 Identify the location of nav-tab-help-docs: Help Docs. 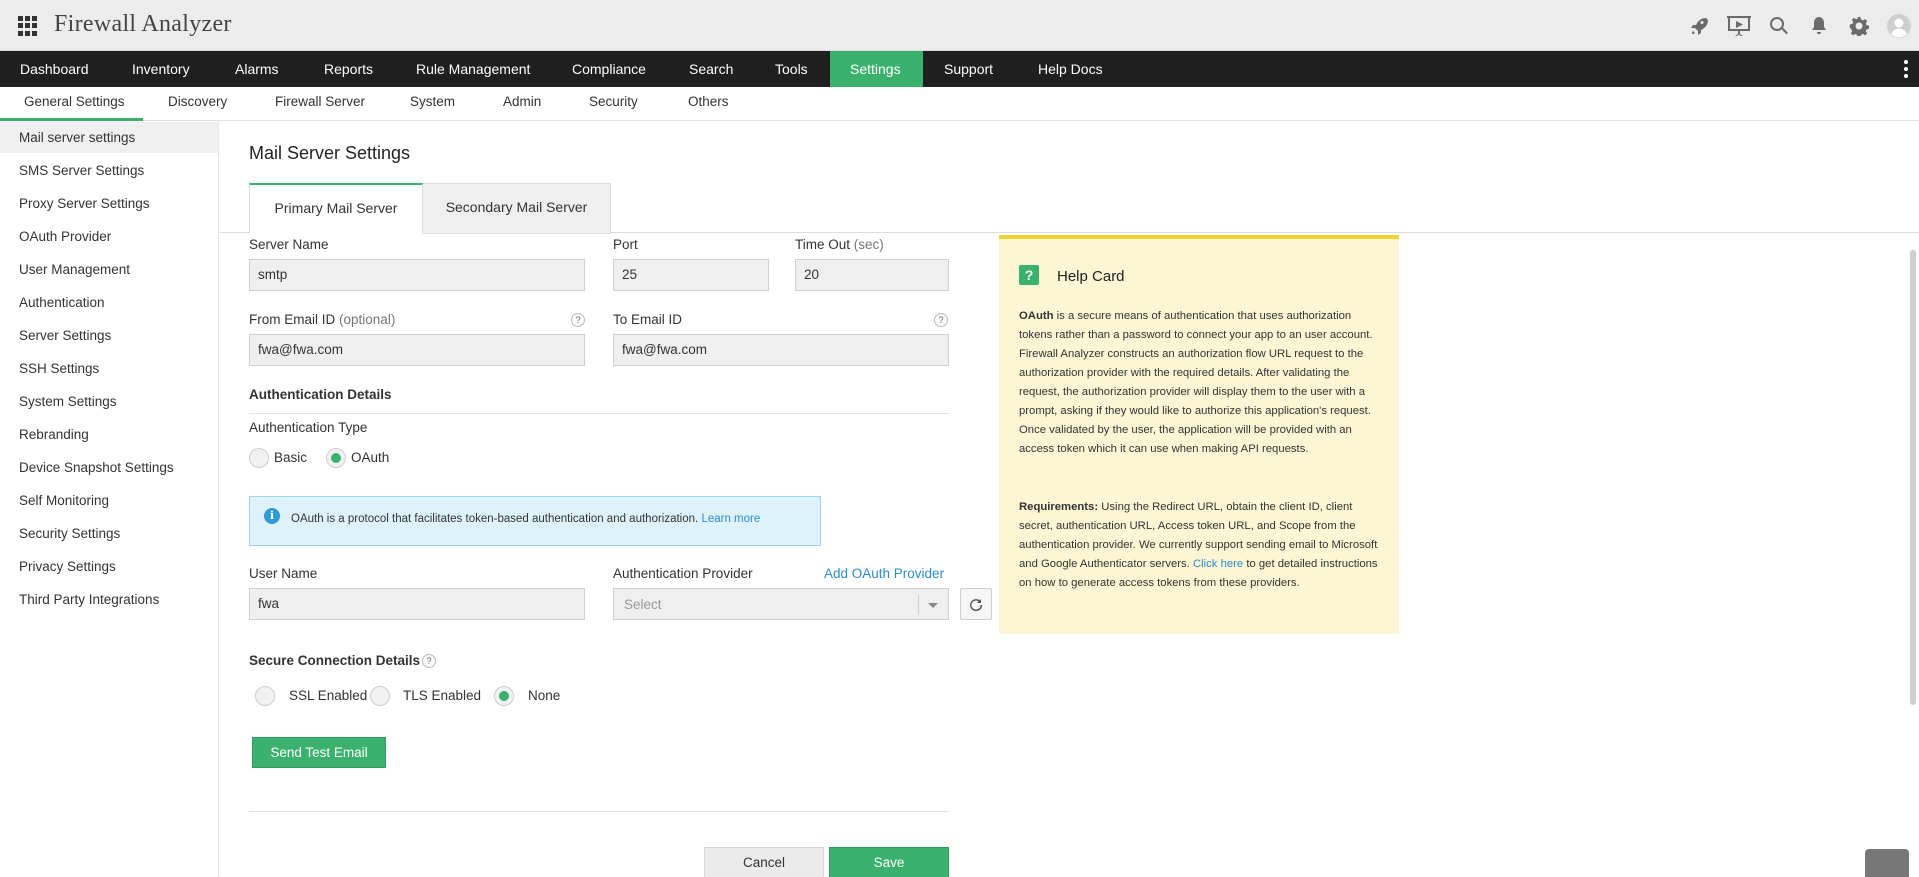
(1070, 69).